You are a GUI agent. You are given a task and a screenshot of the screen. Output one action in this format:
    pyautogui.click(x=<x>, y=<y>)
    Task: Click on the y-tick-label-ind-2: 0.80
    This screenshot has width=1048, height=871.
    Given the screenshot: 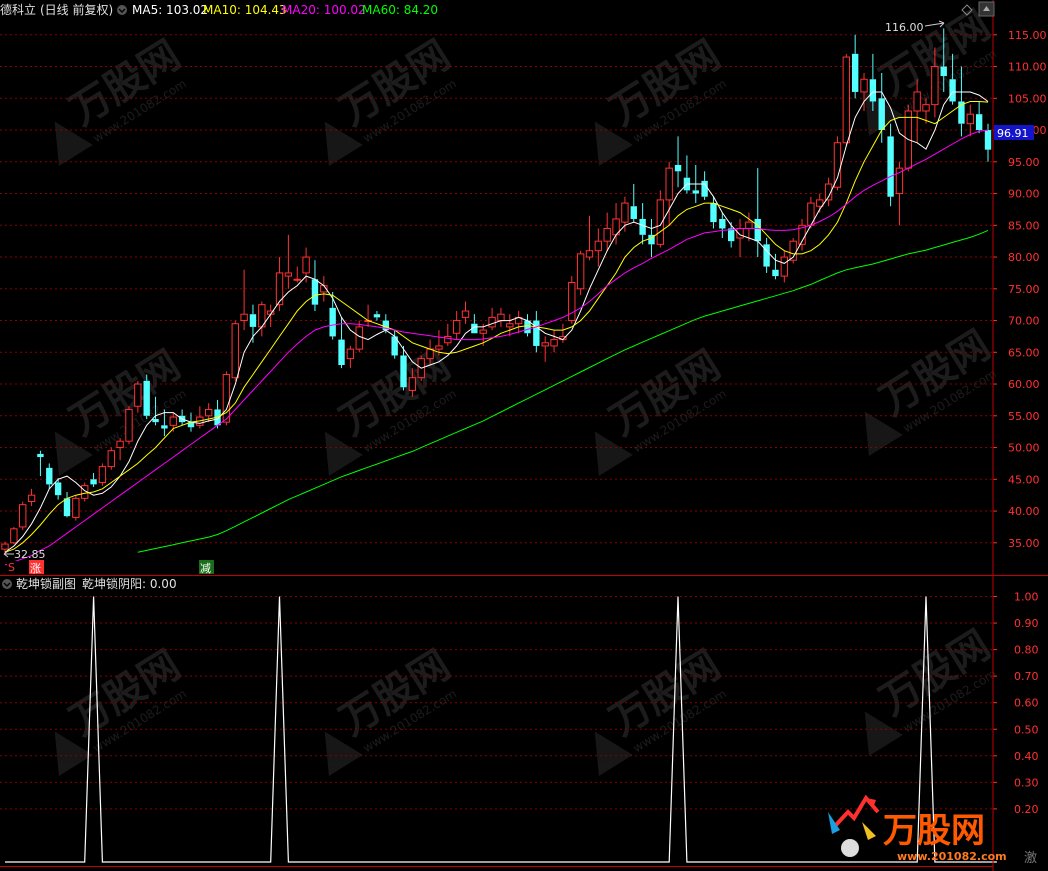 What is the action you would take?
    pyautogui.click(x=1026, y=650)
    